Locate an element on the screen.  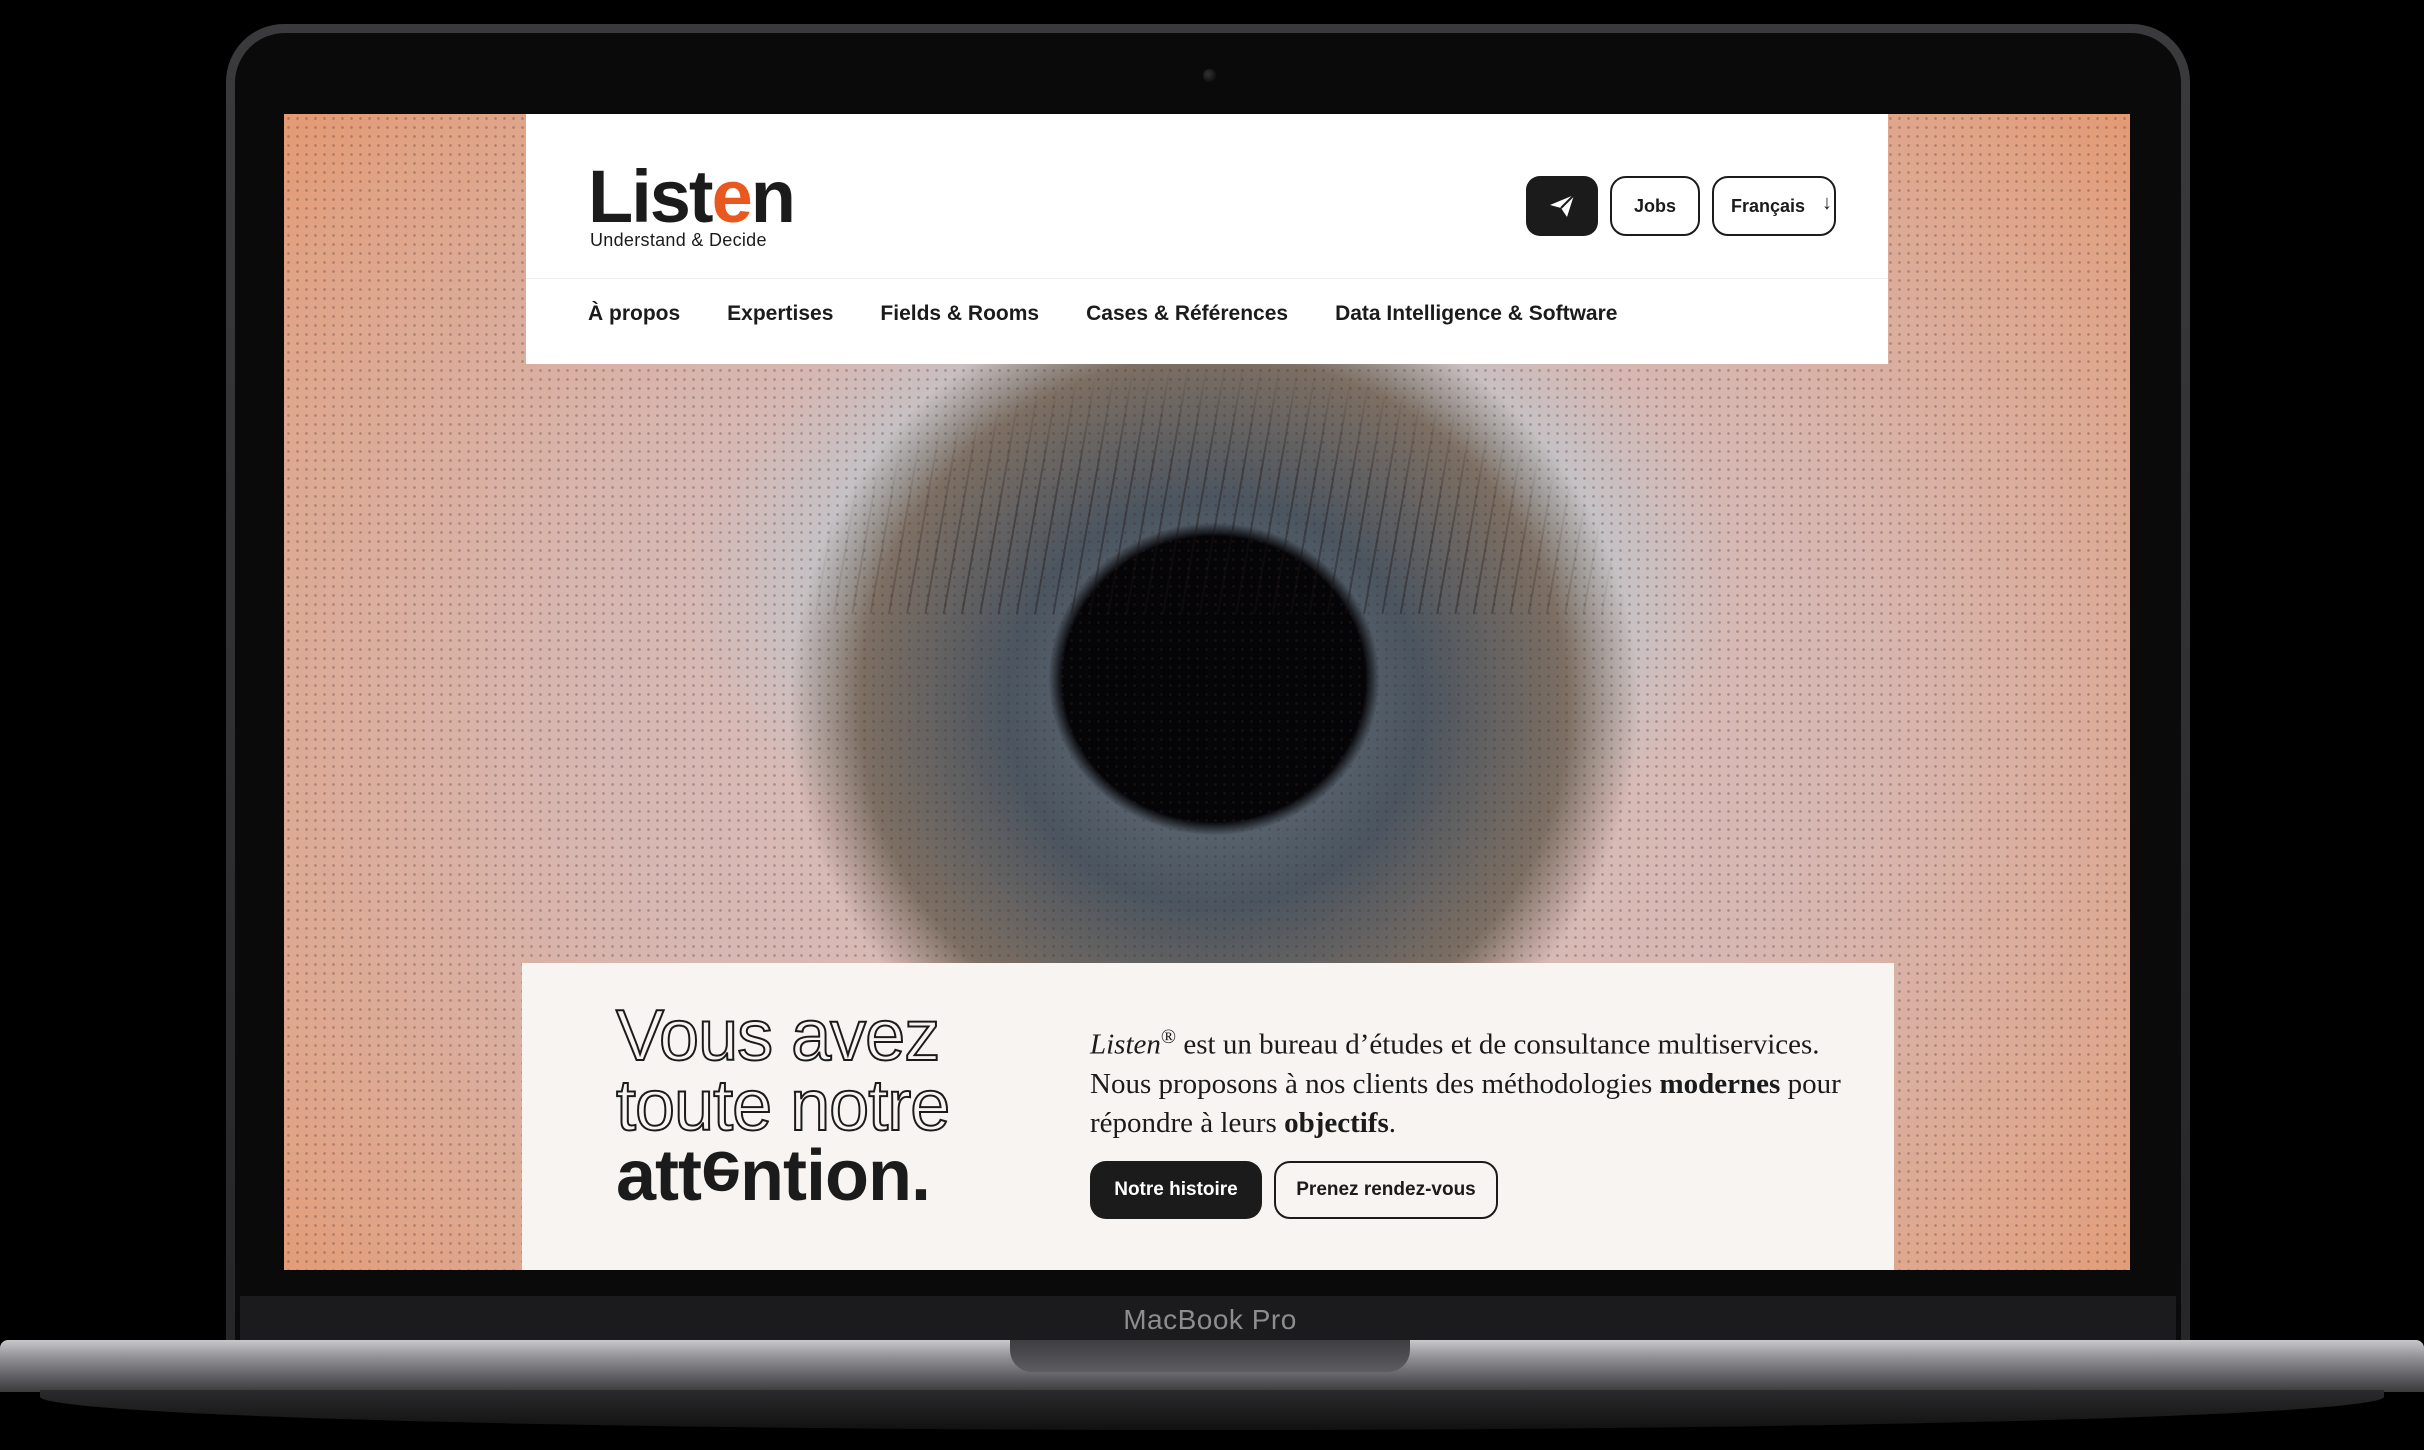
eyelashes is located at coordinates (1214, 489).